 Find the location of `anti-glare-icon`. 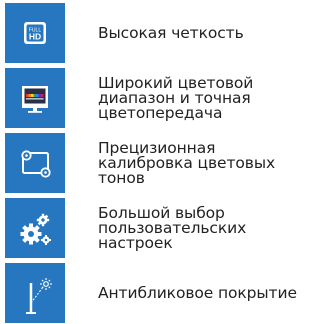

anti-glare-icon is located at coordinates (39, 296).